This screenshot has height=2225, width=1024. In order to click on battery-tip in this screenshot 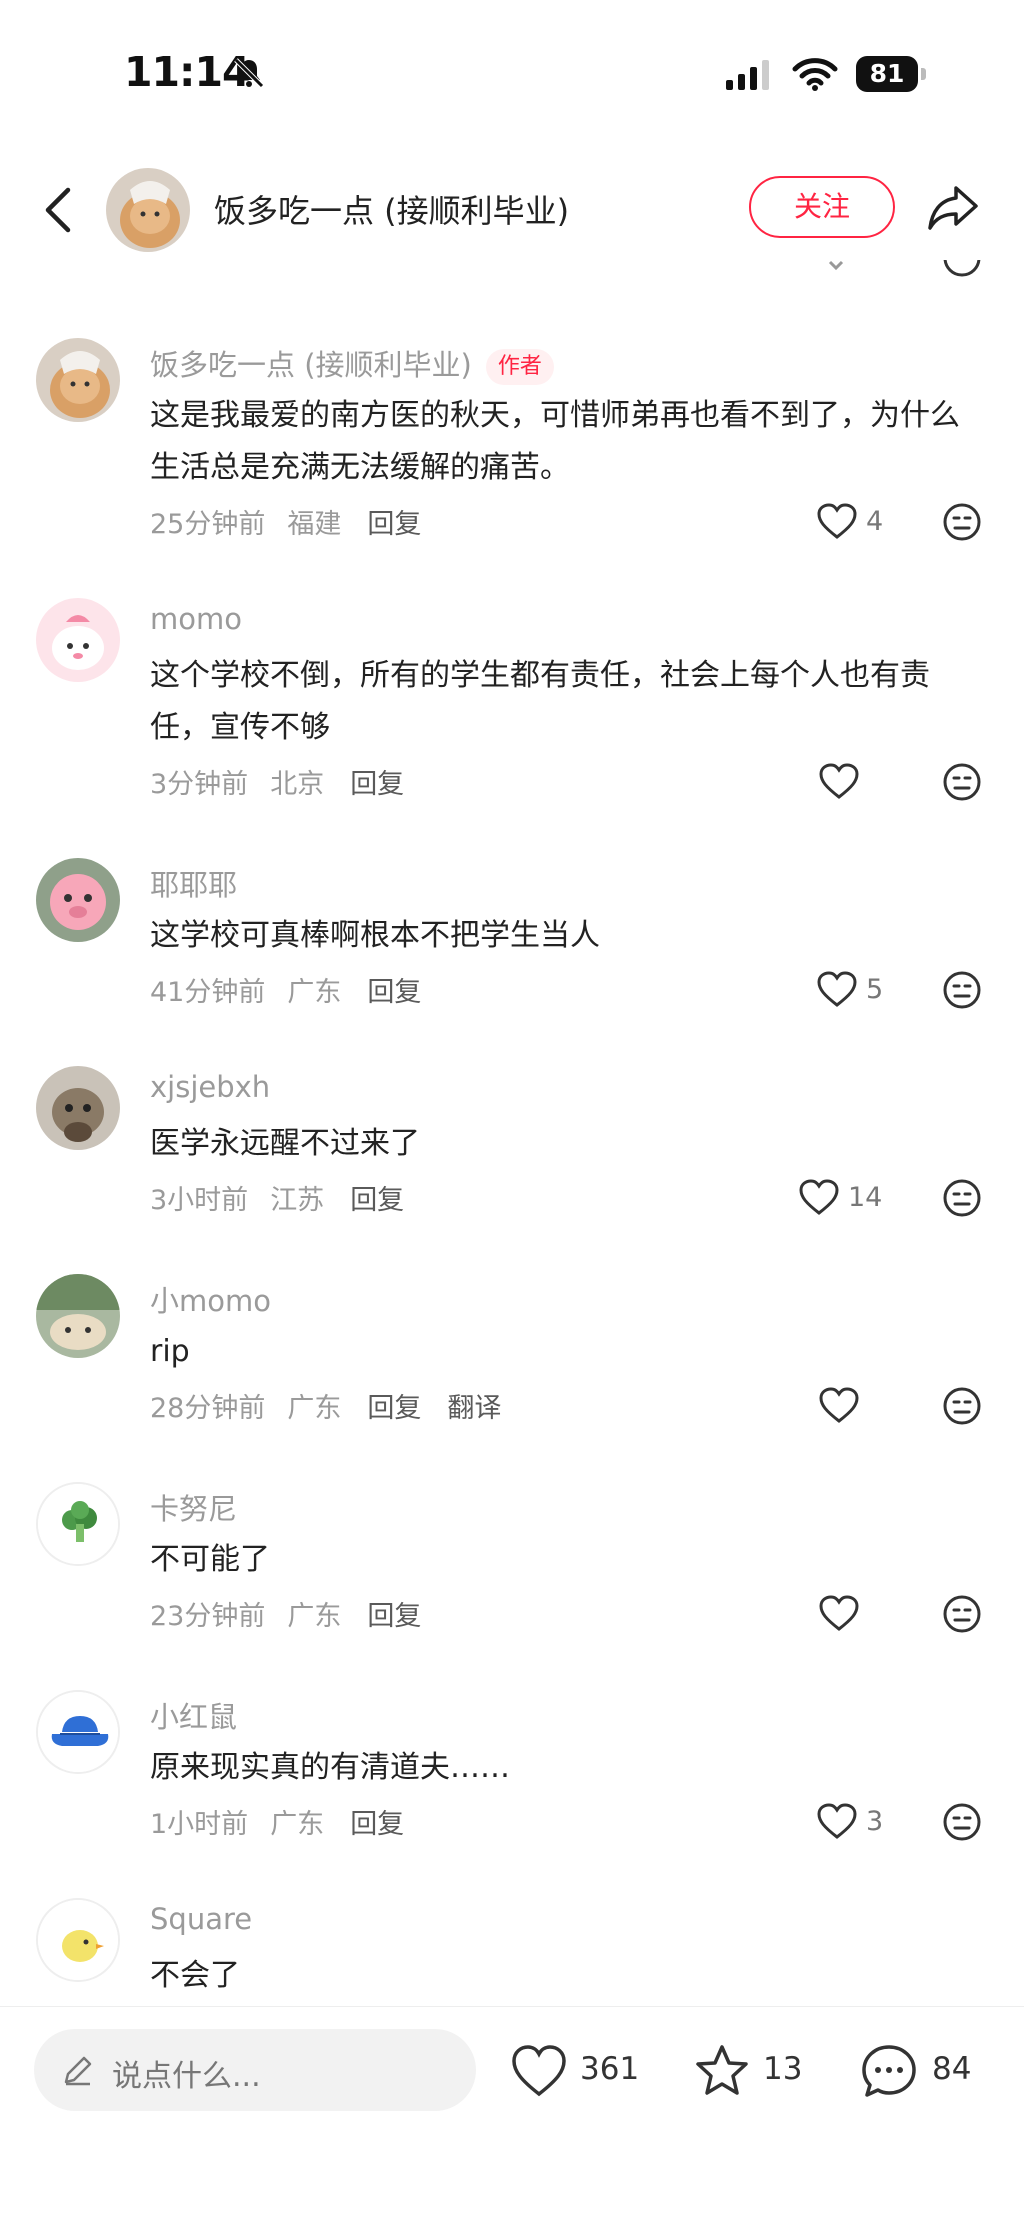, I will do `click(923, 74)`.